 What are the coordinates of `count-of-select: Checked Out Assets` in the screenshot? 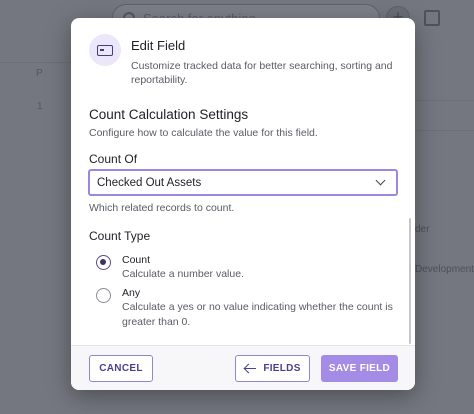 It's located at (243, 182).